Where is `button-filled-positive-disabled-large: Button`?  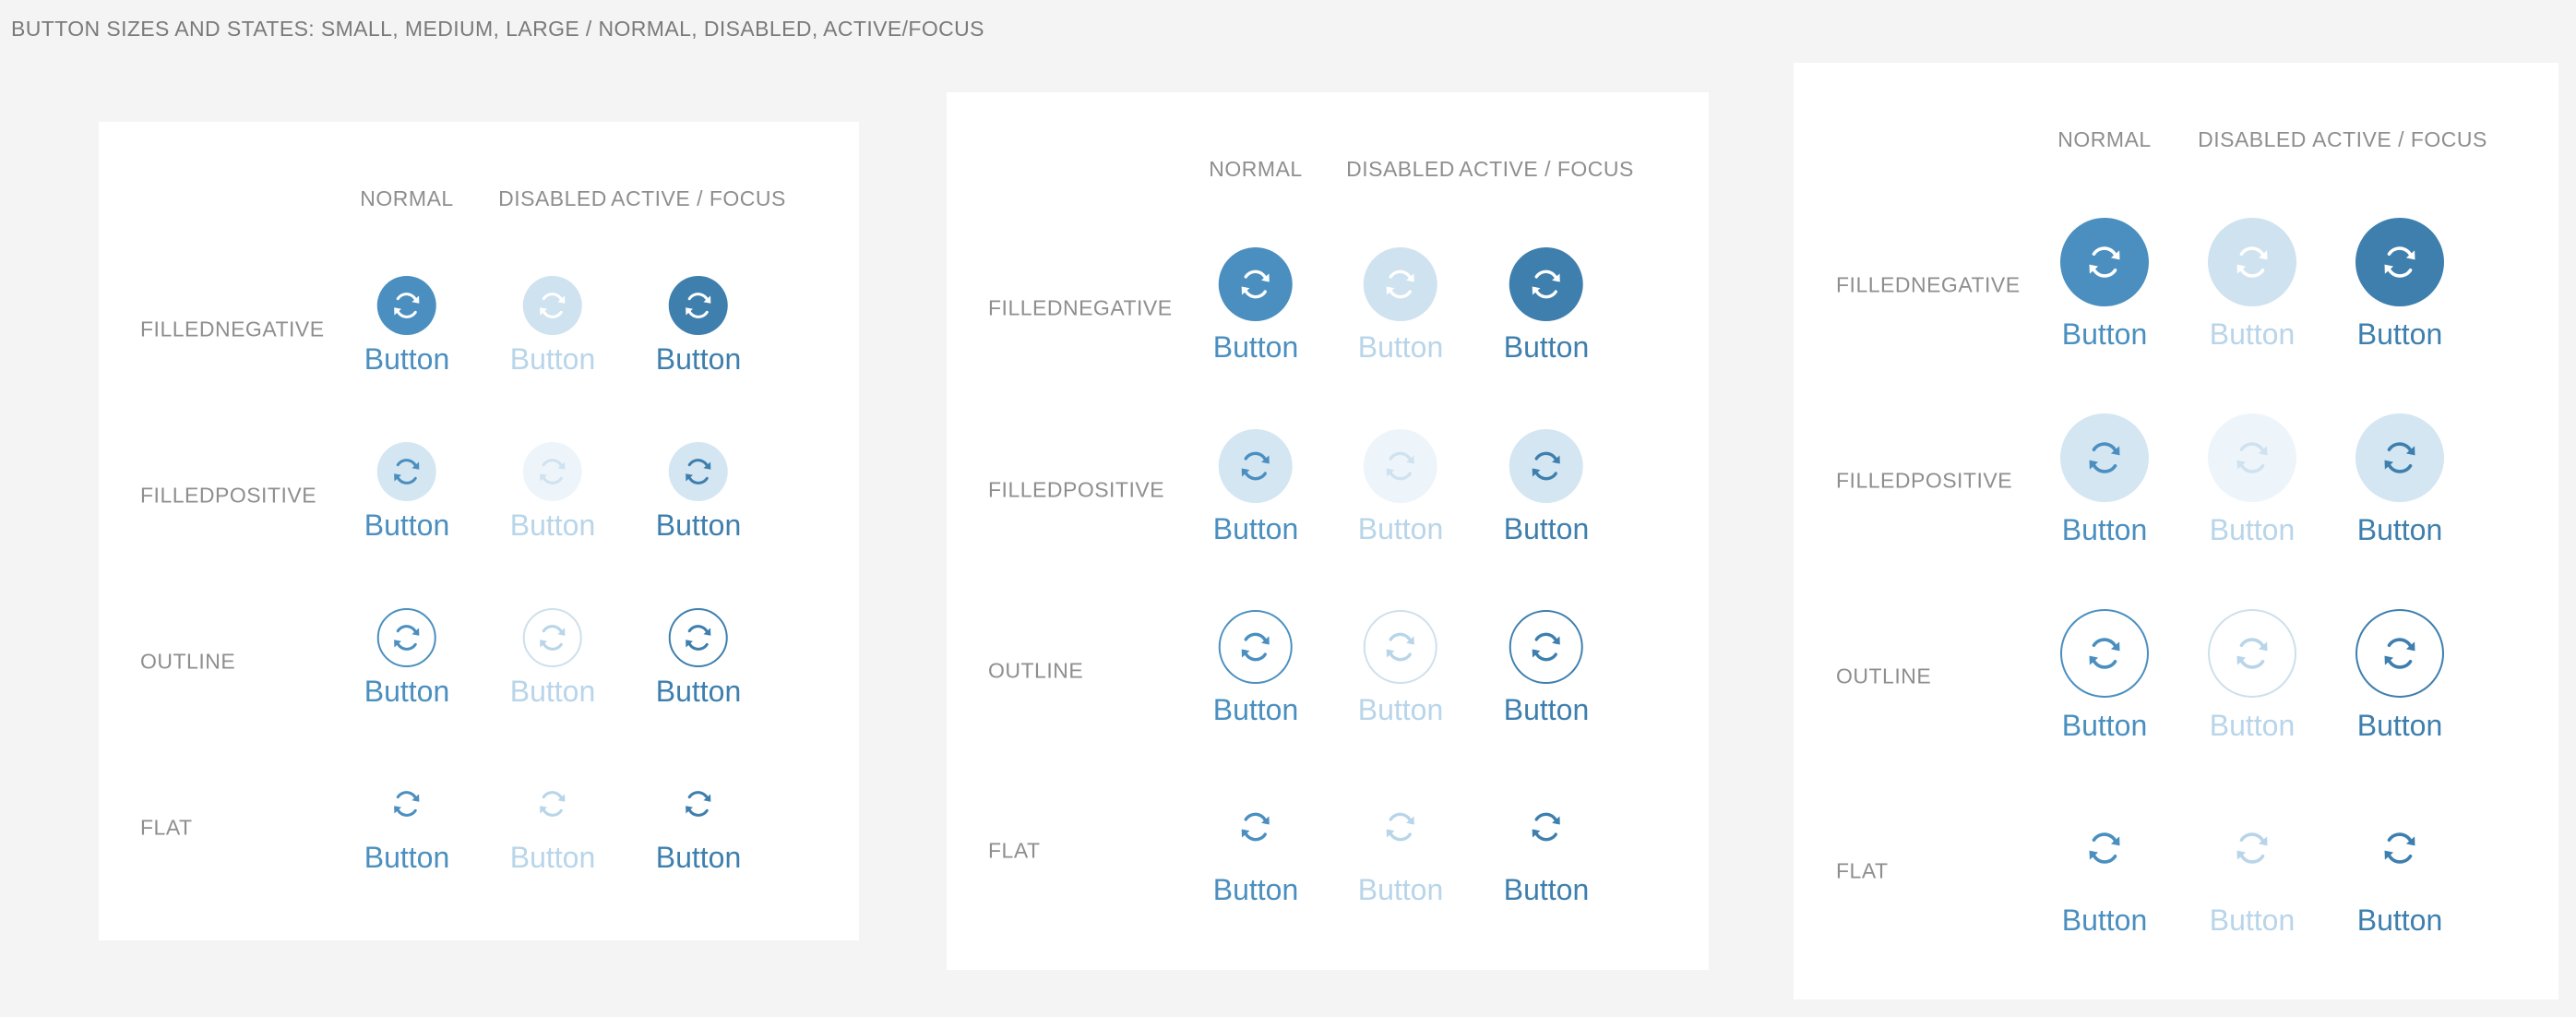 button-filled-positive-disabled-large: Button is located at coordinates (2252, 478).